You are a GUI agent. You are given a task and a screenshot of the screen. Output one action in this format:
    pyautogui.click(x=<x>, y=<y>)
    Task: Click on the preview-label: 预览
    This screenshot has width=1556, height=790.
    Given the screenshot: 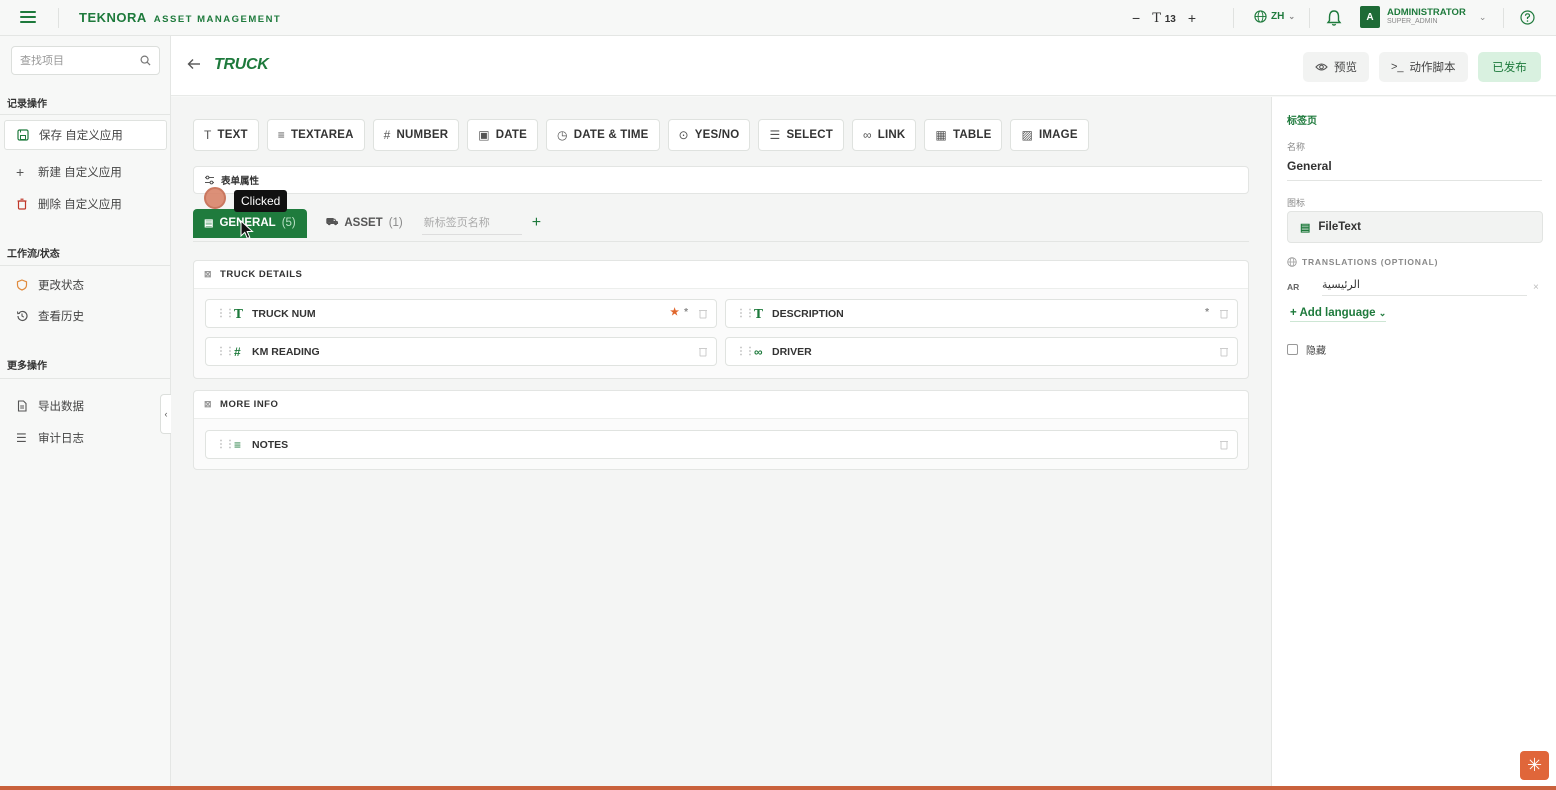 What is the action you would take?
    pyautogui.click(x=1345, y=68)
    